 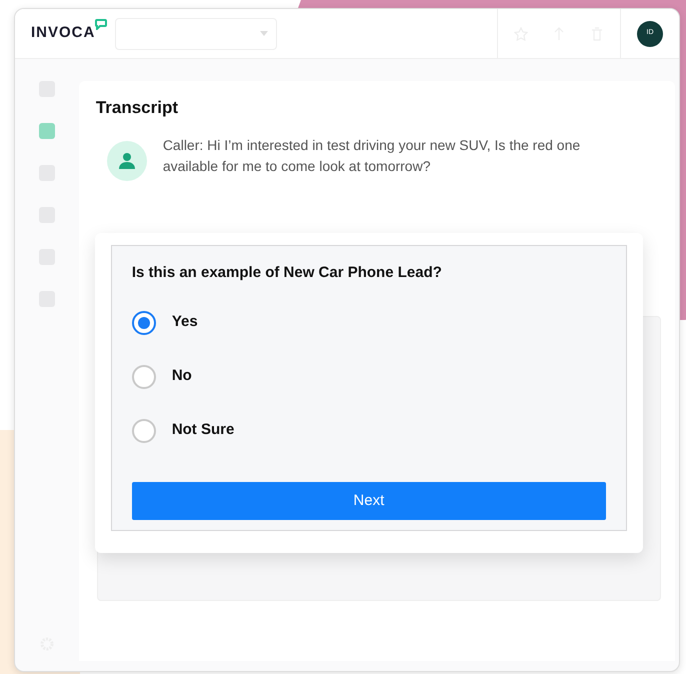 What do you see at coordinates (63, 33) in the screenshot?
I see `logo-text: INVOCA` at bounding box center [63, 33].